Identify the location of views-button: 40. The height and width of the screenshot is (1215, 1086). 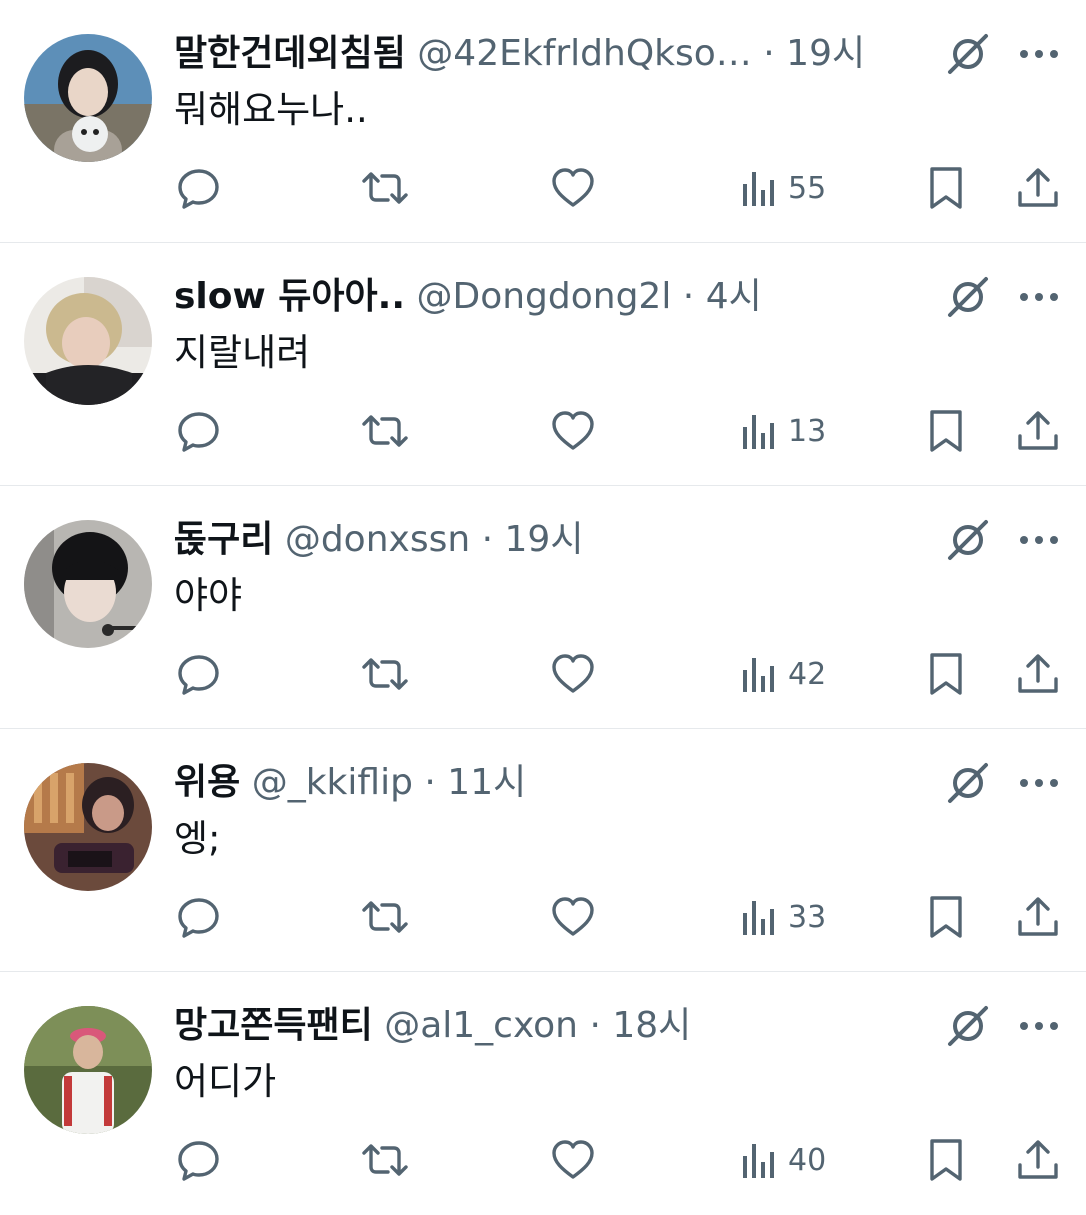
(783, 1160).